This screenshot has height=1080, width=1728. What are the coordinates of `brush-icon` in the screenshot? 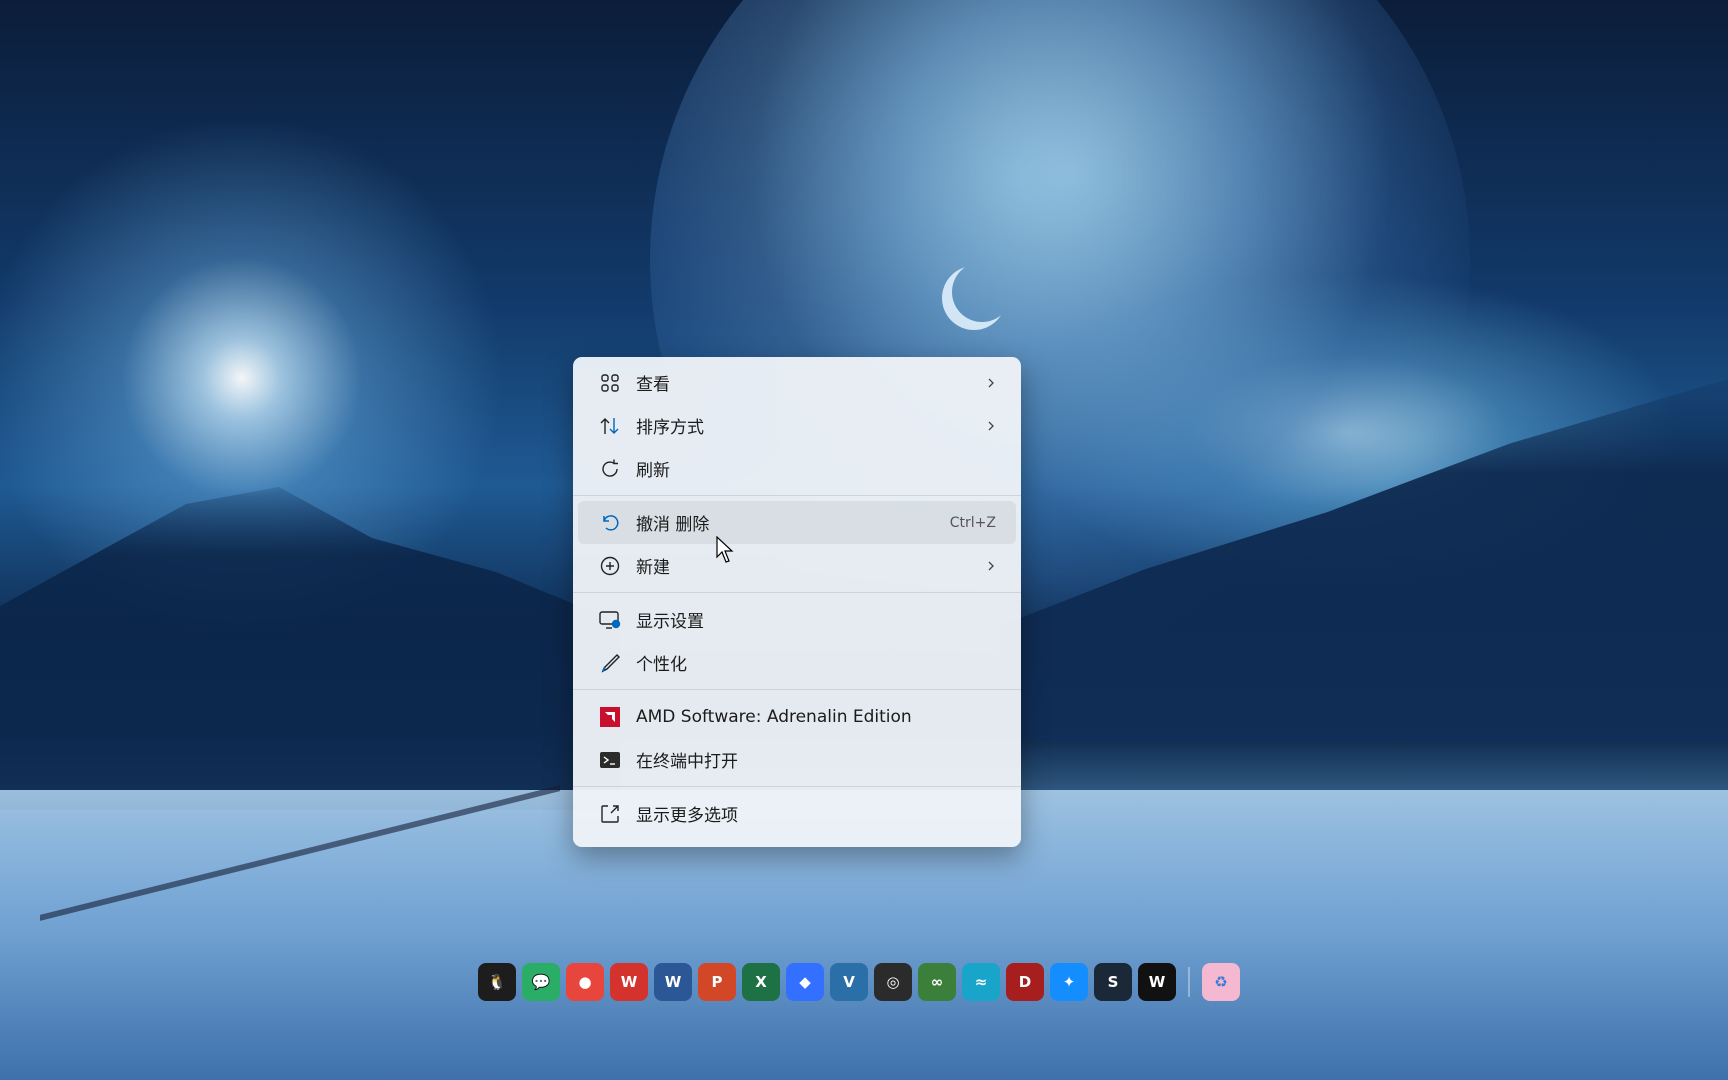 It's located at (610, 663).